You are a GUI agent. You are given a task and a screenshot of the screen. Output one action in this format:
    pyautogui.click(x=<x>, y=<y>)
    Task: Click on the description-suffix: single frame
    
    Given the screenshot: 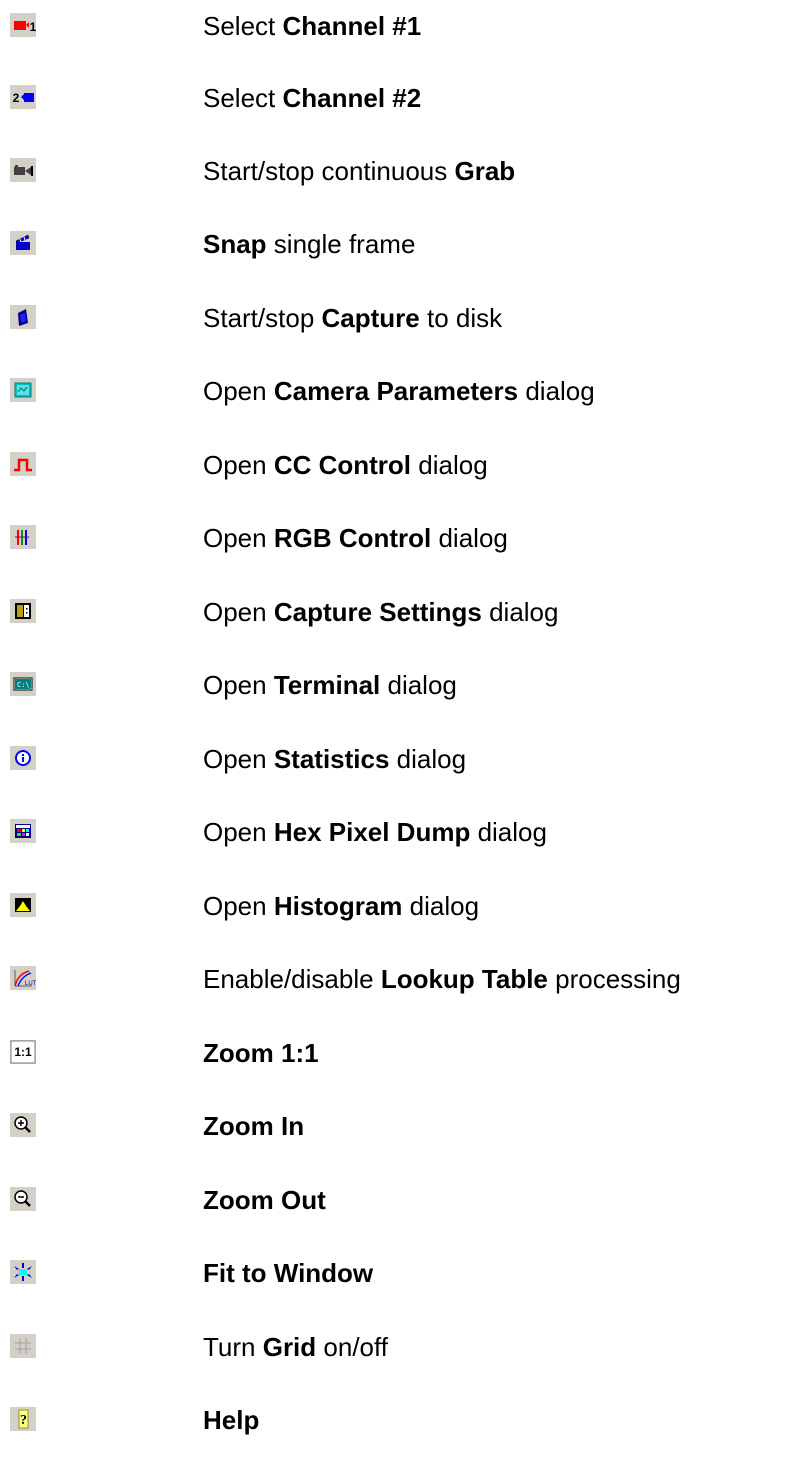 What is the action you would take?
    pyautogui.click(x=341, y=244)
    